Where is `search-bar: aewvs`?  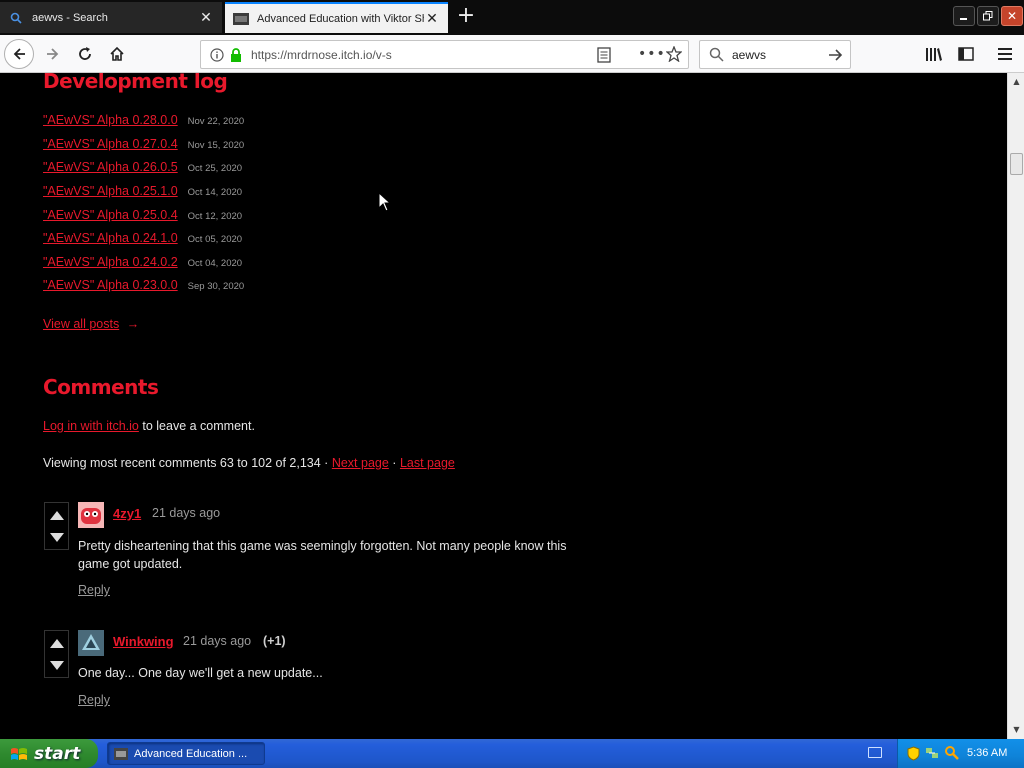 search-bar: aewvs is located at coordinates (775, 54).